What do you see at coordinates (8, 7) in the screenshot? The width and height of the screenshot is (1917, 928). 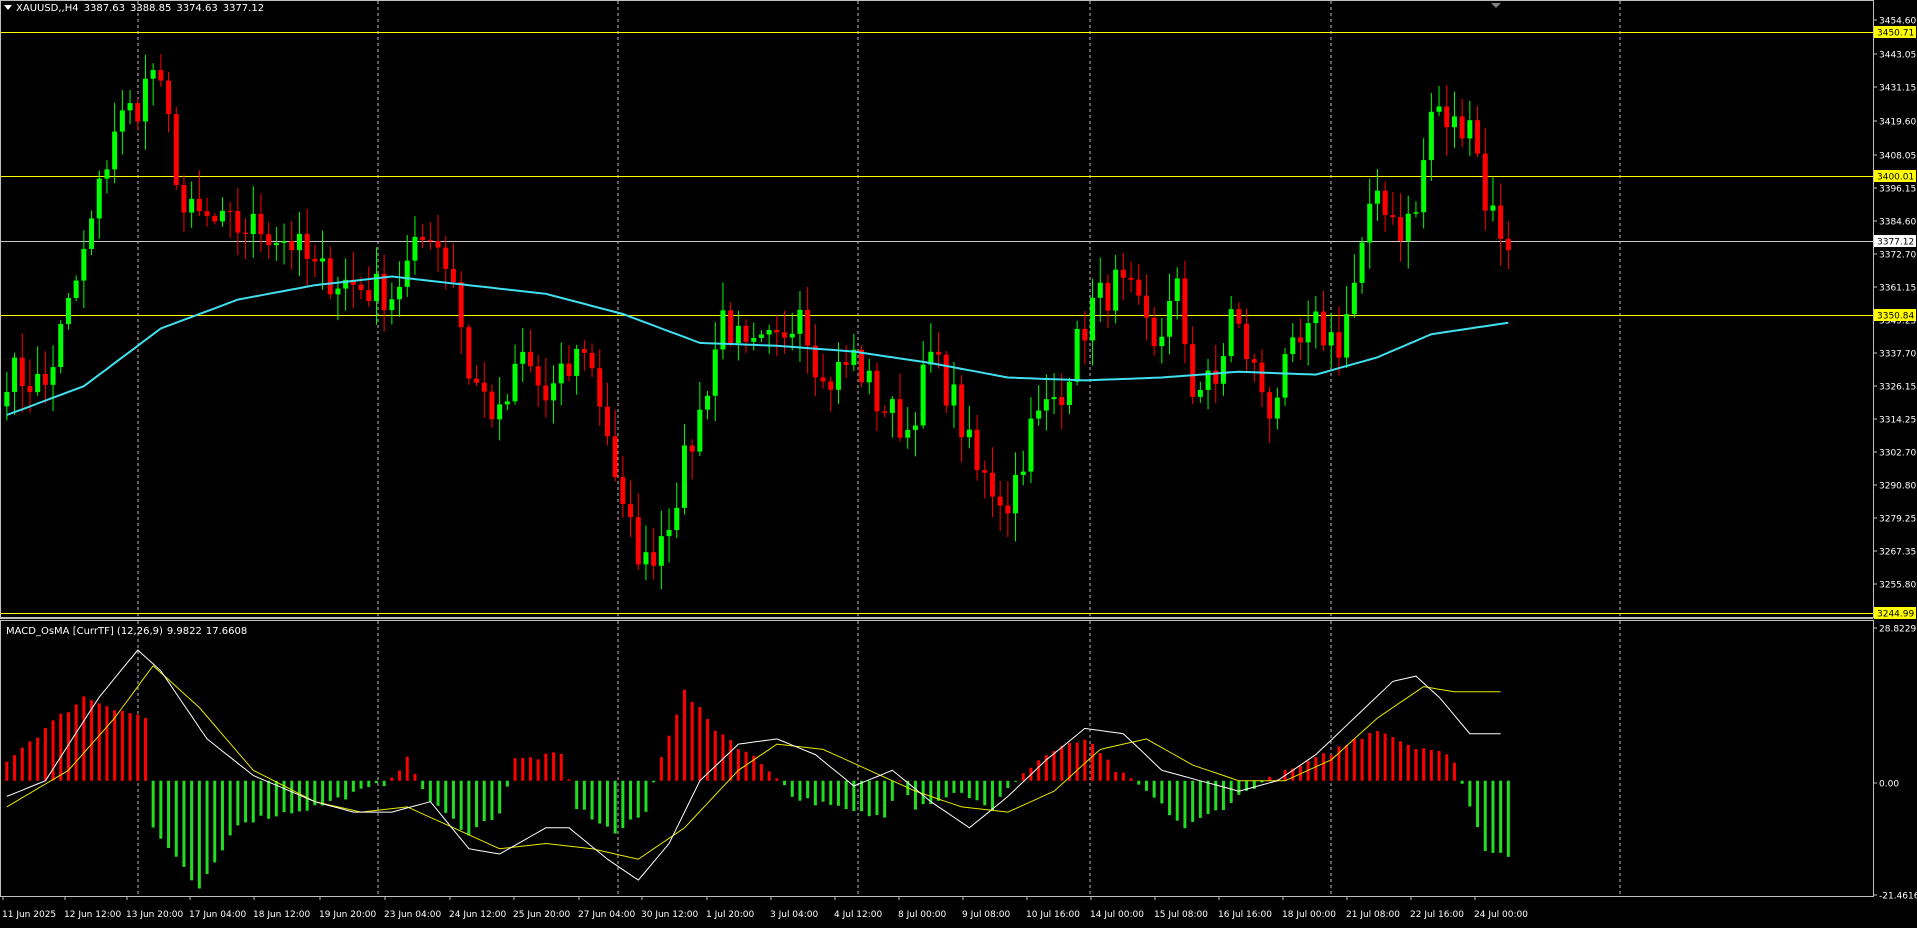 I see `dropdown-arrow-icon` at bounding box center [8, 7].